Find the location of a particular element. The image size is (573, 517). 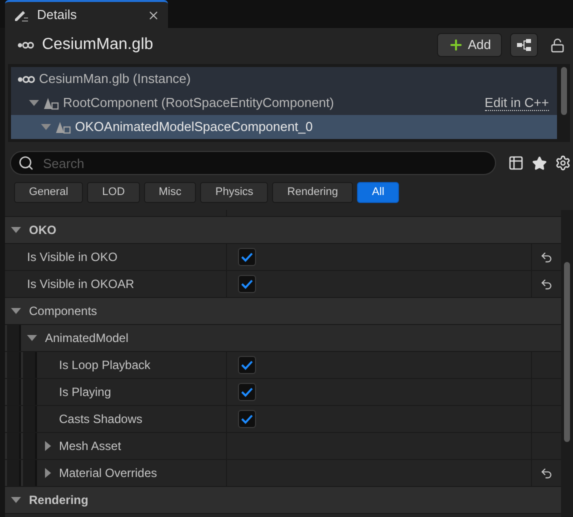

filter-tab: LOD is located at coordinates (113, 192).